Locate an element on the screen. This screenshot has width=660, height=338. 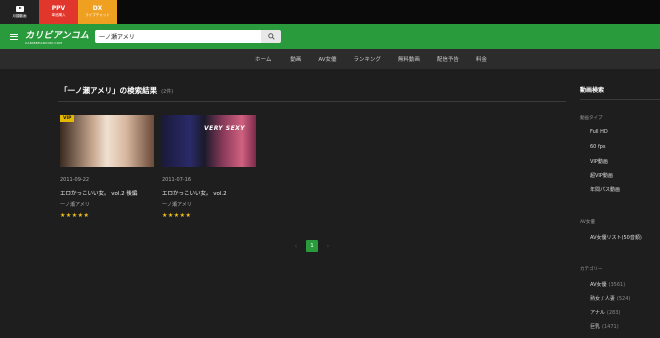
filter-full-hd: Full HD is located at coordinates (599, 132).